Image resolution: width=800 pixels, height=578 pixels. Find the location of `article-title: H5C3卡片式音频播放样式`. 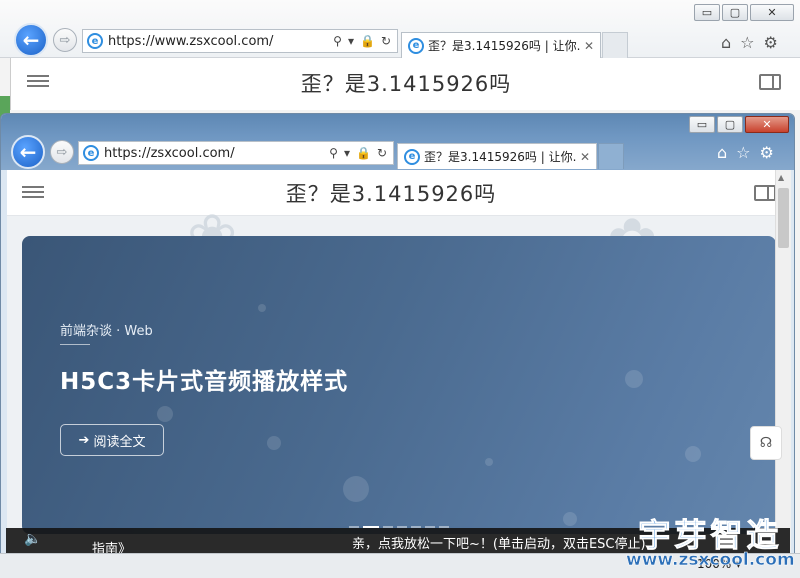

article-title: H5C3卡片式音频播放样式 is located at coordinates (204, 379).